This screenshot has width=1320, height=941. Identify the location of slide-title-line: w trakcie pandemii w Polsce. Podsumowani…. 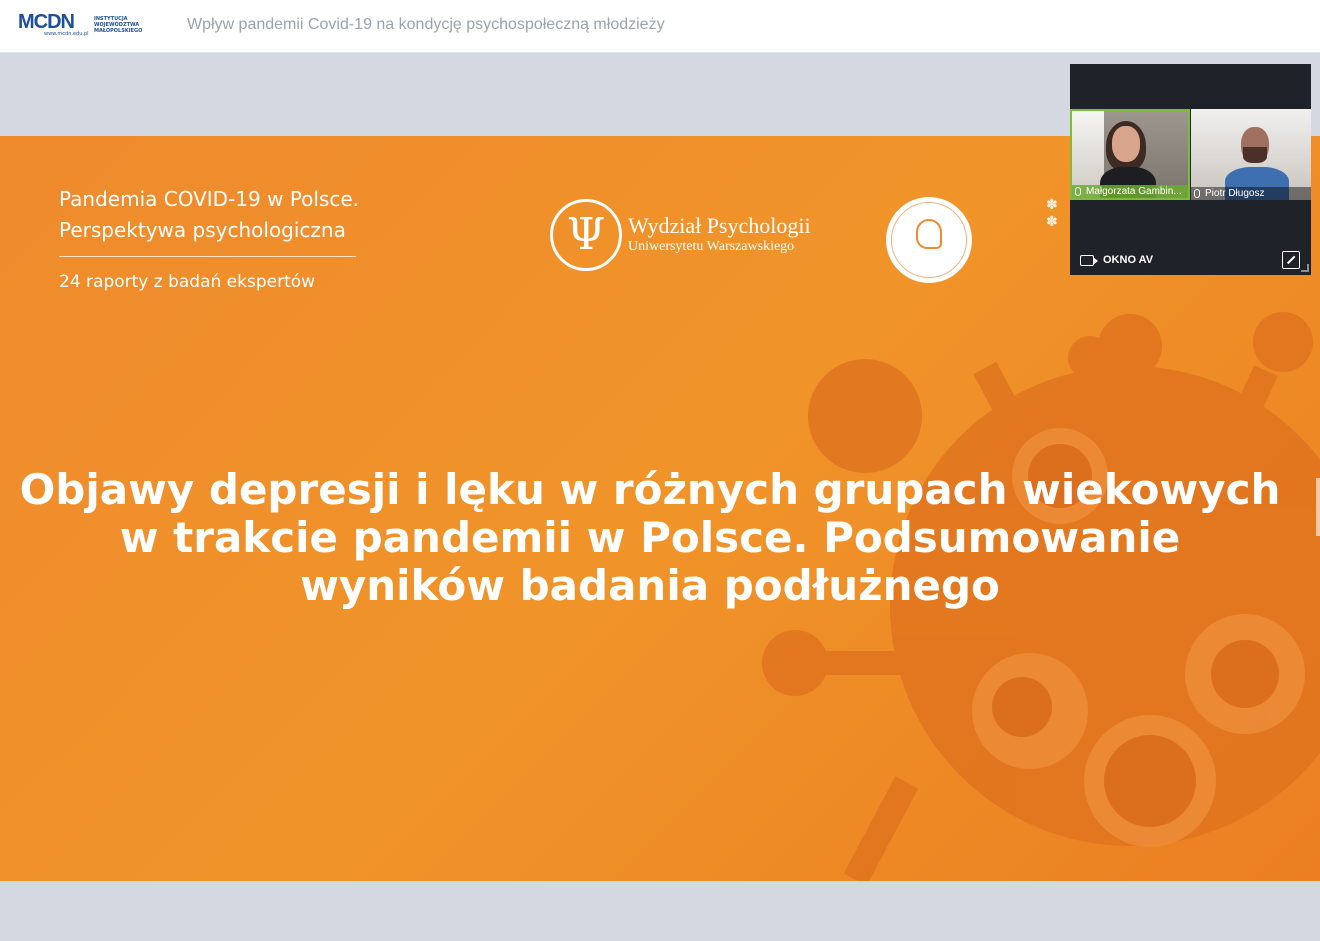
(650, 537).